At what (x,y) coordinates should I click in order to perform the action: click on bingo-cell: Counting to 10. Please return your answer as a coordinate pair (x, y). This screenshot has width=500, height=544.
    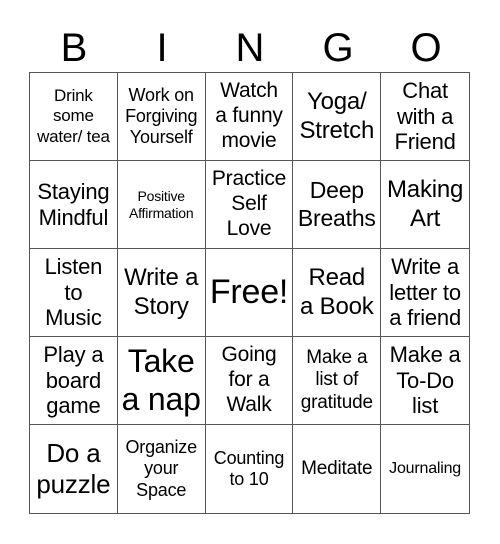
    Looking at the image, I should click on (250, 469).